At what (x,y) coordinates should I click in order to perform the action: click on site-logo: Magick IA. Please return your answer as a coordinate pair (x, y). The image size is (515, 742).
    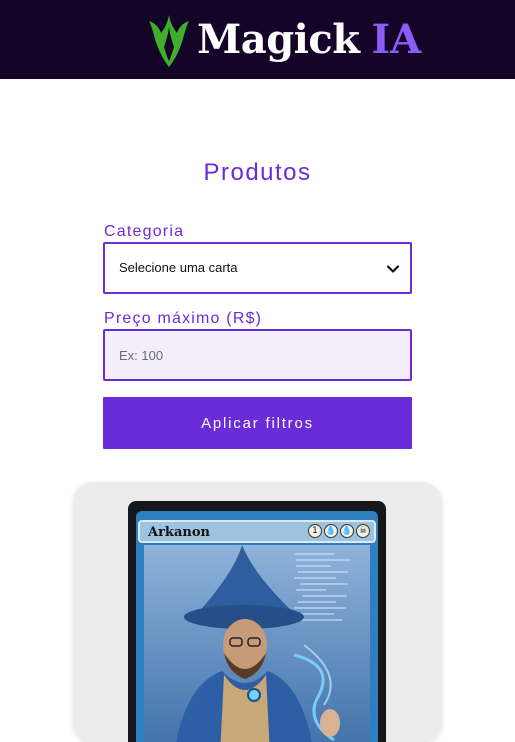
    Looking at the image, I should click on (284, 40).